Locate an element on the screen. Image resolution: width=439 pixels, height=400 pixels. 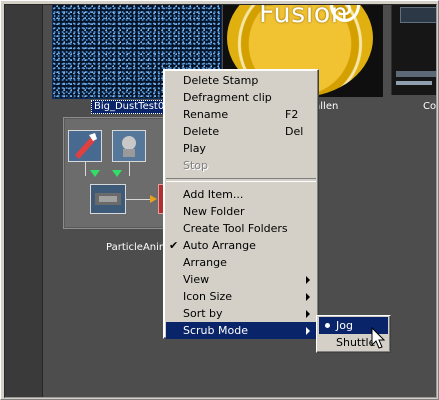
menu-item-play: Play is located at coordinates (241, 148).